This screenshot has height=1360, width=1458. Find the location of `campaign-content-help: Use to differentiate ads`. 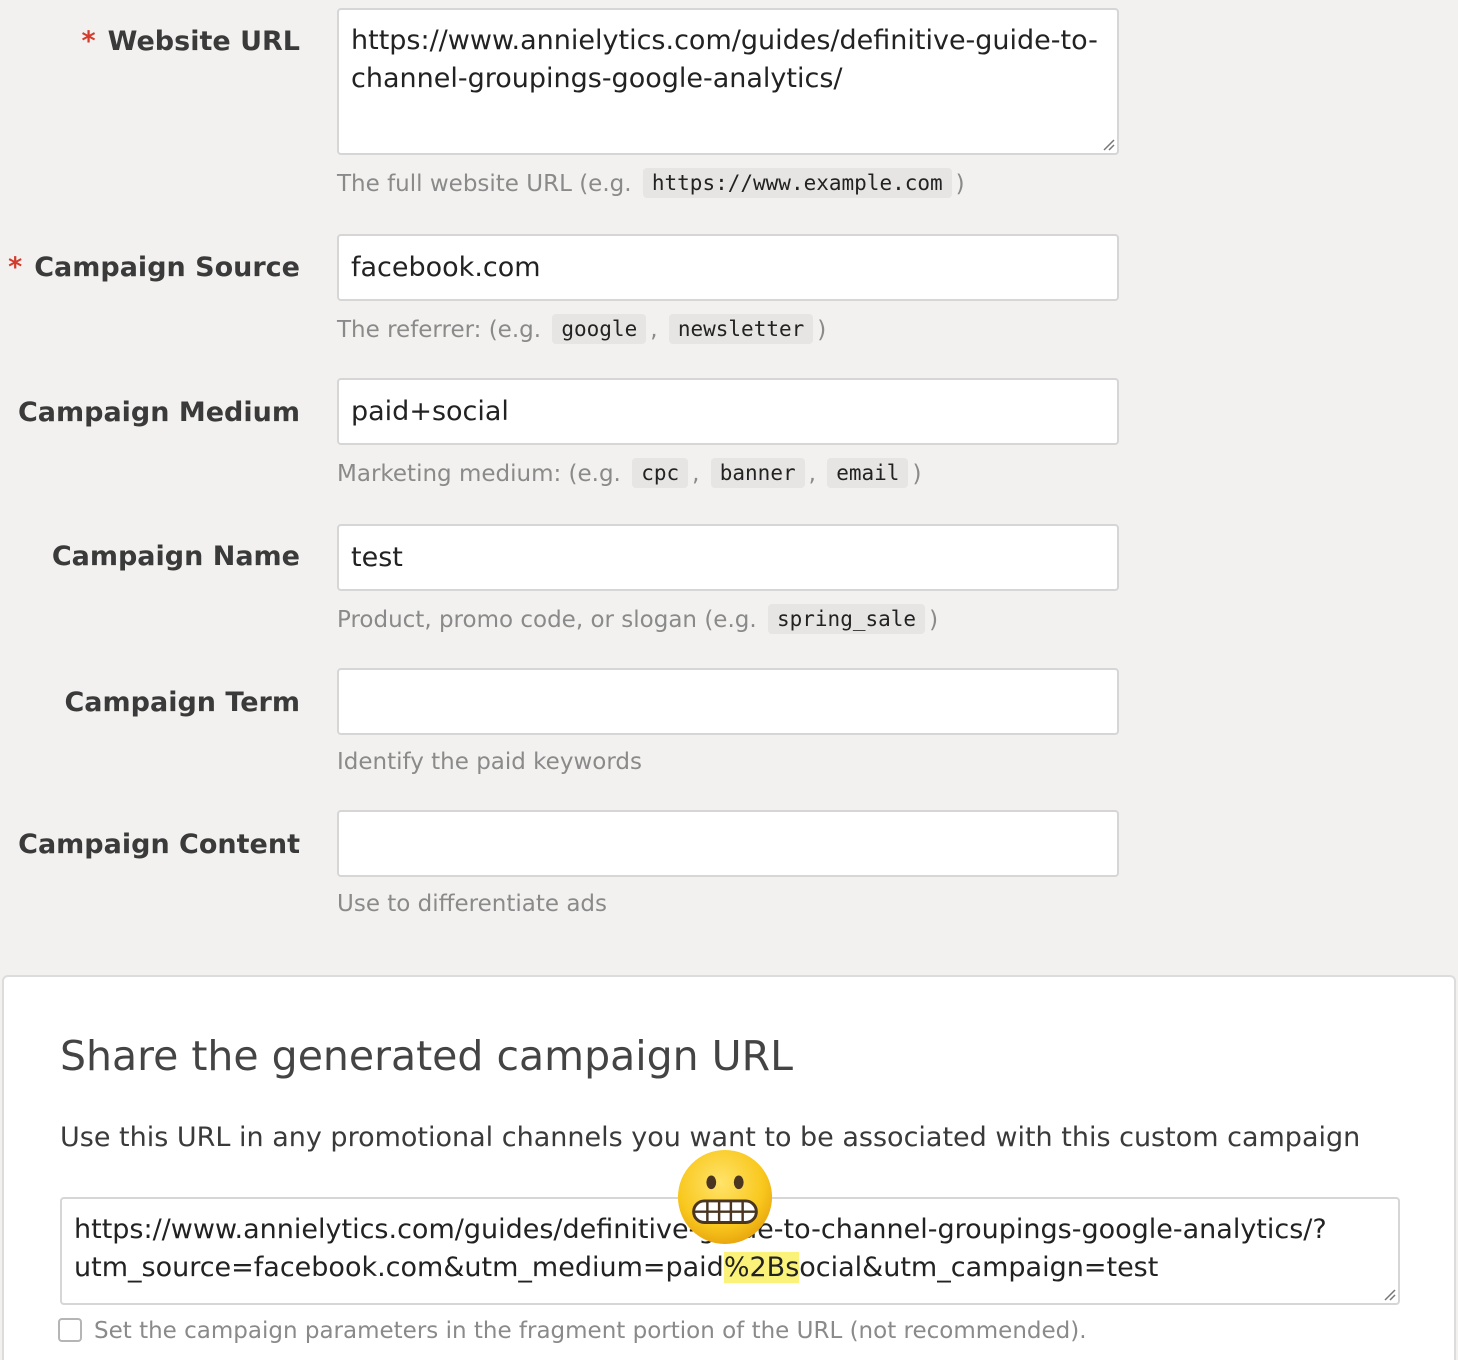

campaign-content-help: Use to differentiate ads is located at coordinates (472, 904).